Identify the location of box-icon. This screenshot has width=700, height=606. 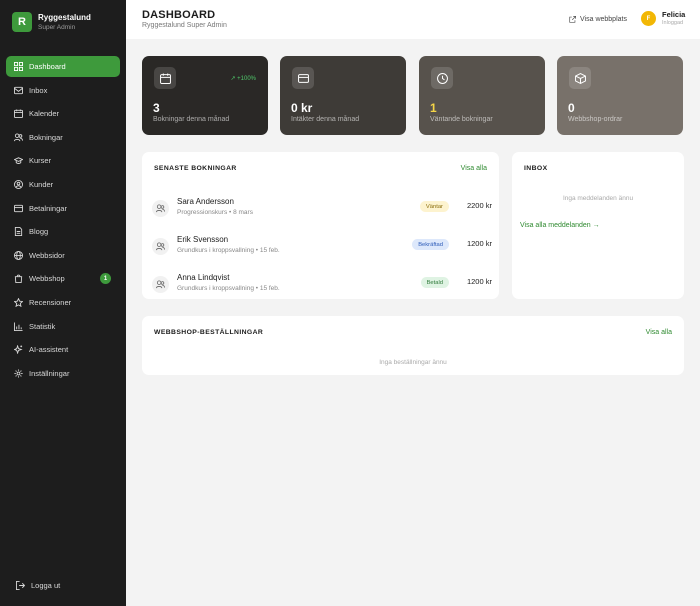
(580, 78).